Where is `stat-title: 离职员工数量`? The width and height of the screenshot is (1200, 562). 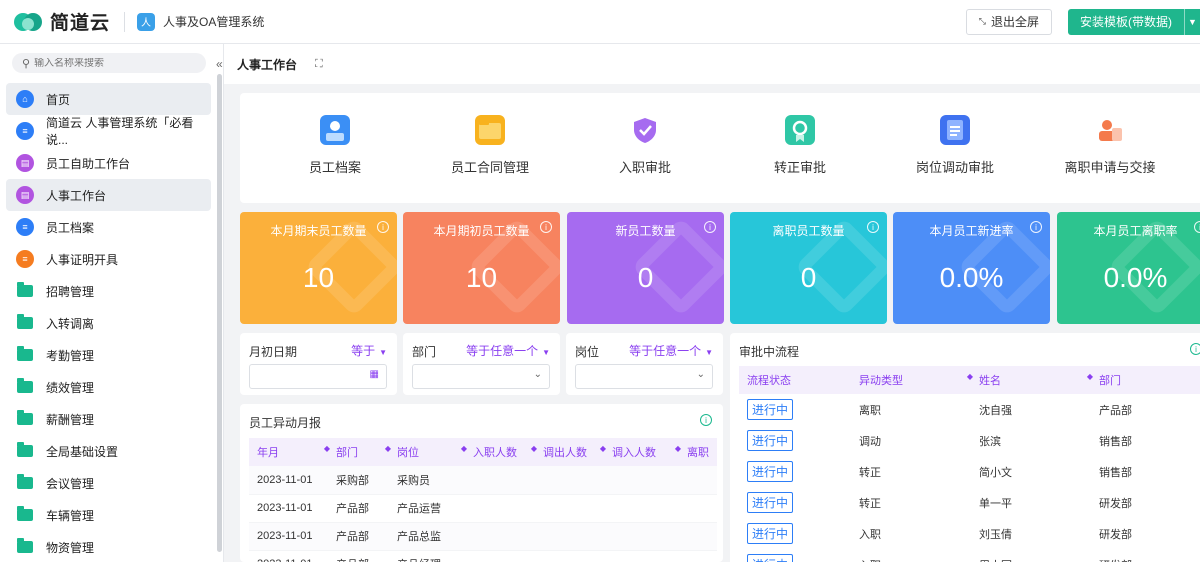 stat-title: 离职员工数量 is located at coordinates (808, 231).